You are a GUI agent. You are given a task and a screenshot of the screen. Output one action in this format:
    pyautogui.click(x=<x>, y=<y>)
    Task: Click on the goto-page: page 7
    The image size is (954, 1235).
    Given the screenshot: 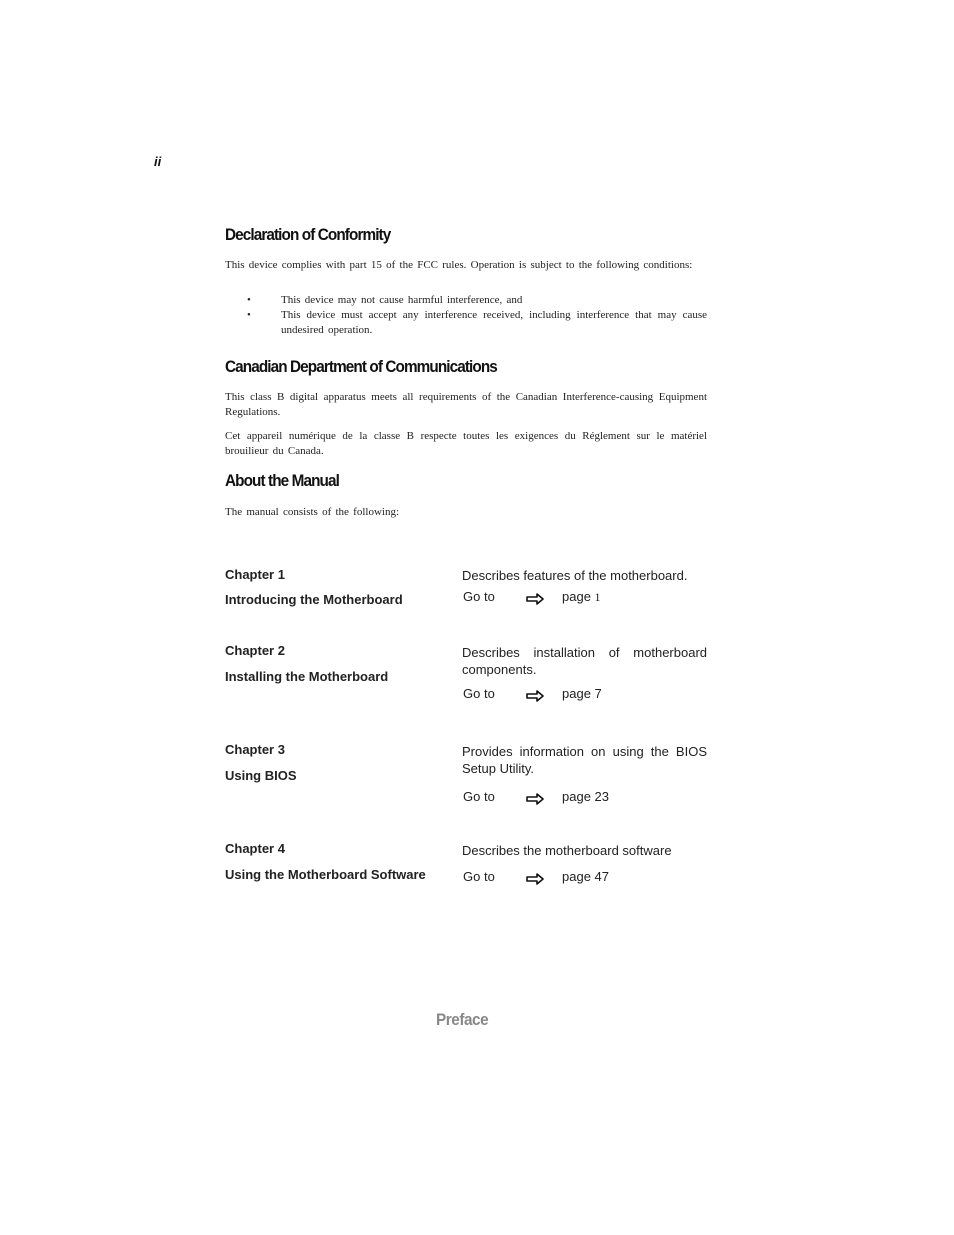 What is the action you would take?
    pyautogui.click(x=582, y=693)
    